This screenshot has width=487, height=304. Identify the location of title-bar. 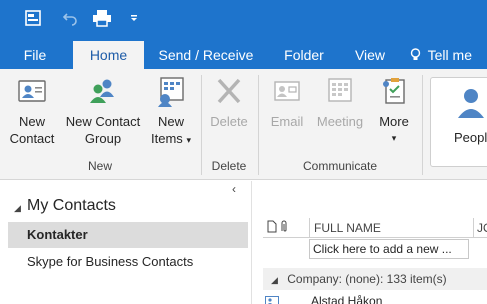
(243, 20).